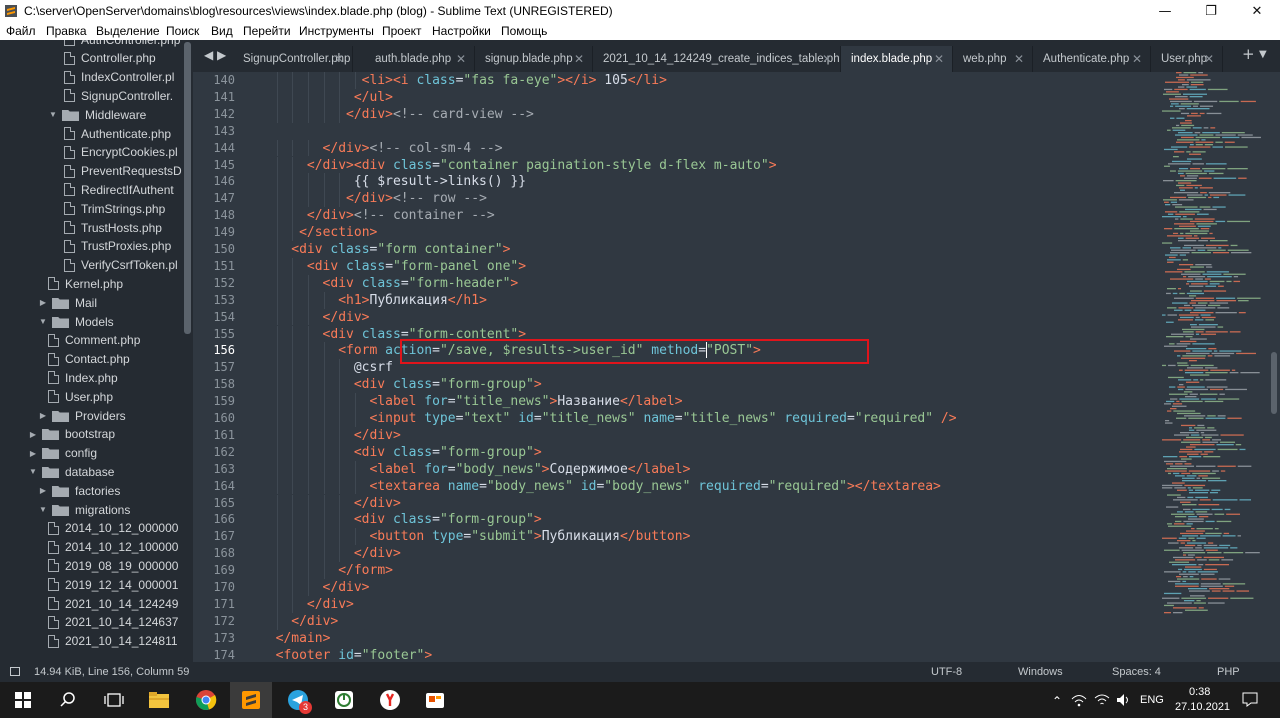 Image resolution: width=1280 pixels, height=718 pixels. I want to click on tab-active: index.blade.php ✕, so click(897, 59).